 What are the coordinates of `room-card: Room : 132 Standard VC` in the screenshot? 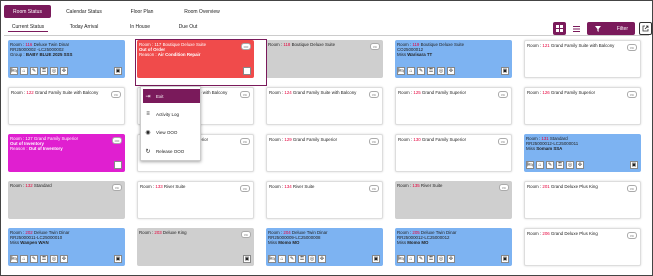 It's located at (66, 200).